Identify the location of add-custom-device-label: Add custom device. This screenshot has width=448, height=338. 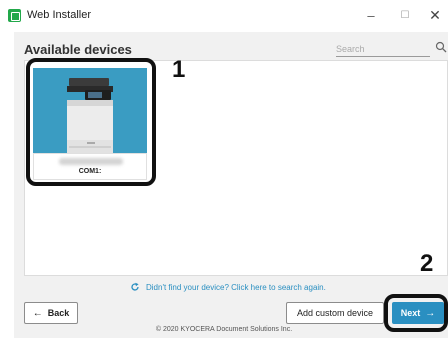
(335, 313).